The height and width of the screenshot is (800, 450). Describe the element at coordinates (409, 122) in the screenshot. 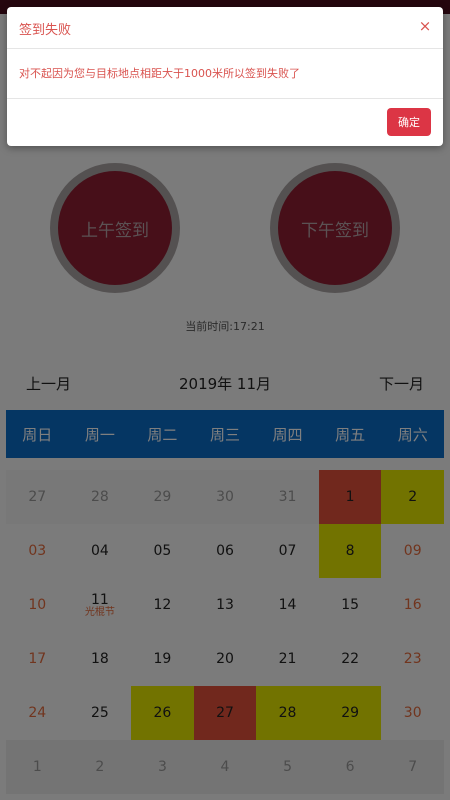

I see `confirm-button: 确定` at that location.